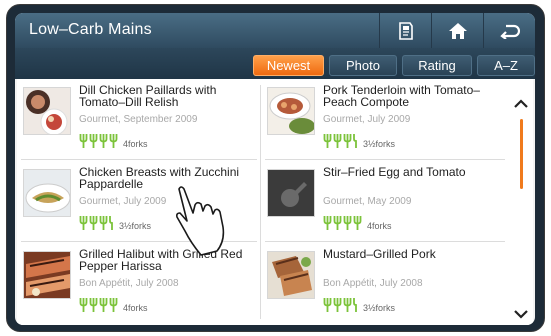 The height and width of the screenshot is (336, 551). I want to click on touch-hand-icon, so click(200, 221).